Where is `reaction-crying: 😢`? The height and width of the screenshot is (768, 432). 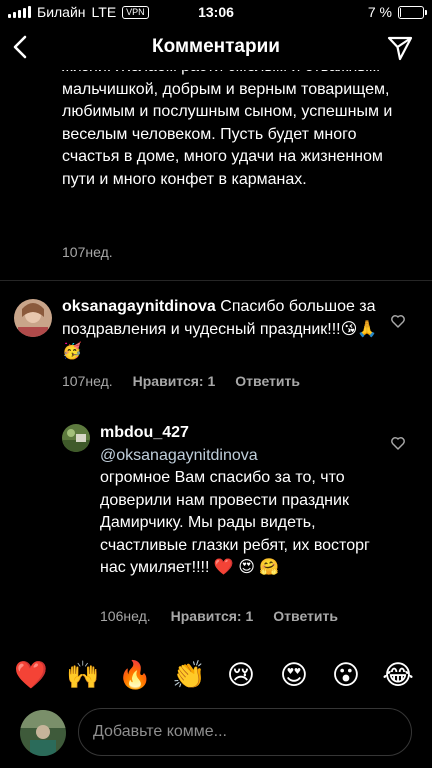
reaction-crying: 😢 is located at coordinates (241, 675).